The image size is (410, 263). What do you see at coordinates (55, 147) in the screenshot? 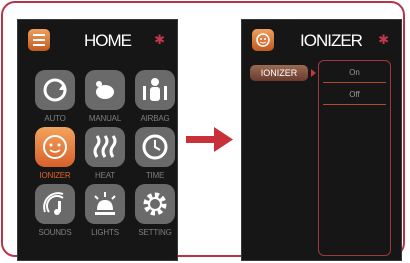
I see `ionizer-button` at bounding box center [55, 147].